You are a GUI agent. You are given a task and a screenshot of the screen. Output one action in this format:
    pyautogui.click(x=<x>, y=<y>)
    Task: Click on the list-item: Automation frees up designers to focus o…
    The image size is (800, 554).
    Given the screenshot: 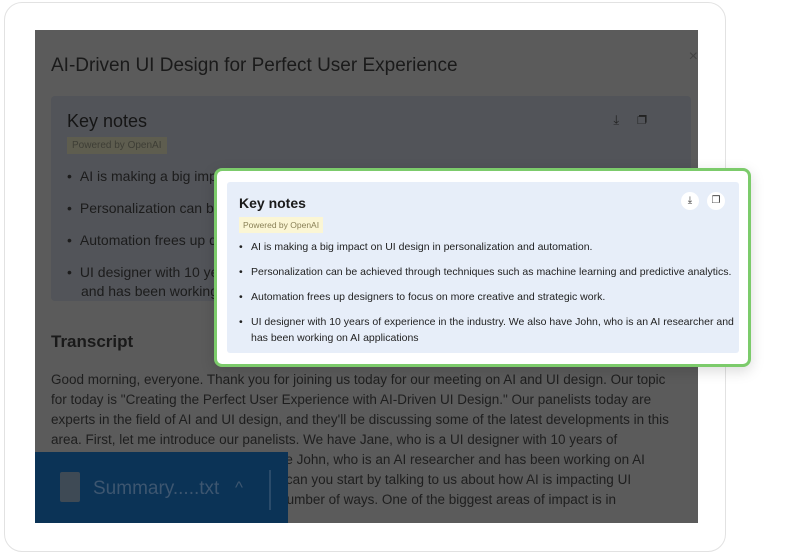 What is the action you would take?
    pyautogui.click(x=486, y=297)
    